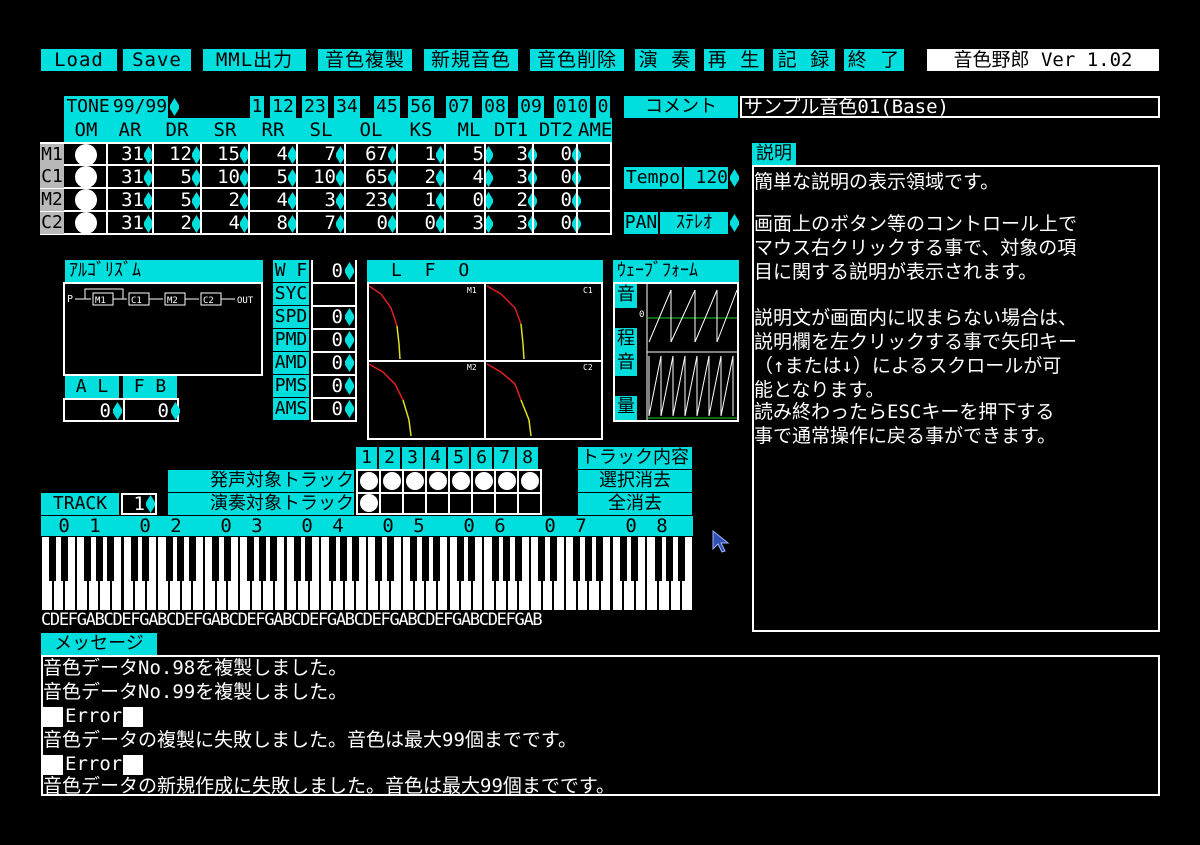  What do you see at coordinates (387, 107) in the screenshot?
I see `tone-slot: 45` at bounding box center [387, 107].